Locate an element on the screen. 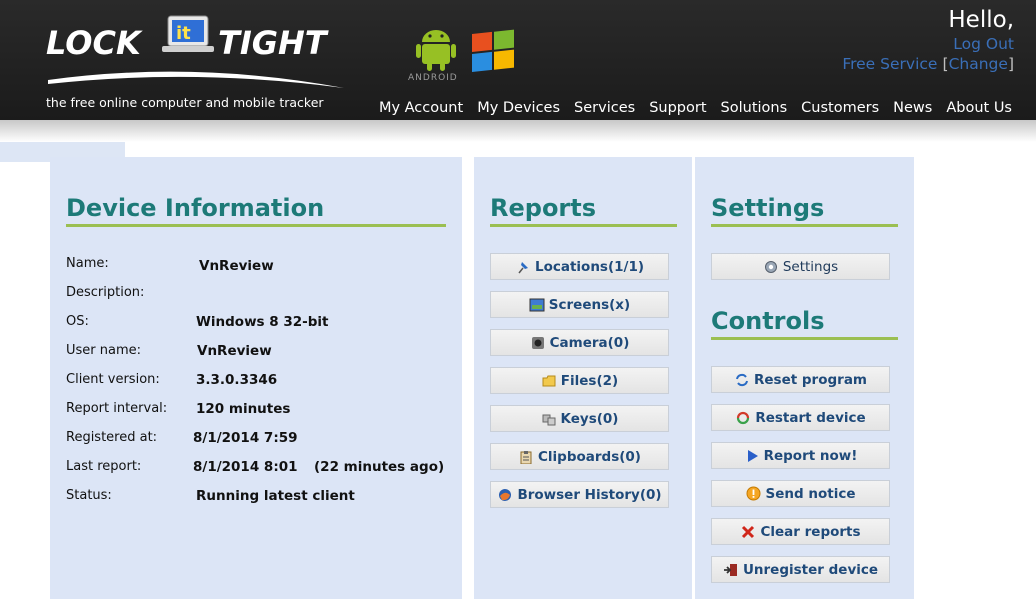 This screenshot has width=1036, height=599. device-info-title: Device Information is located at coordinates (195, 208).